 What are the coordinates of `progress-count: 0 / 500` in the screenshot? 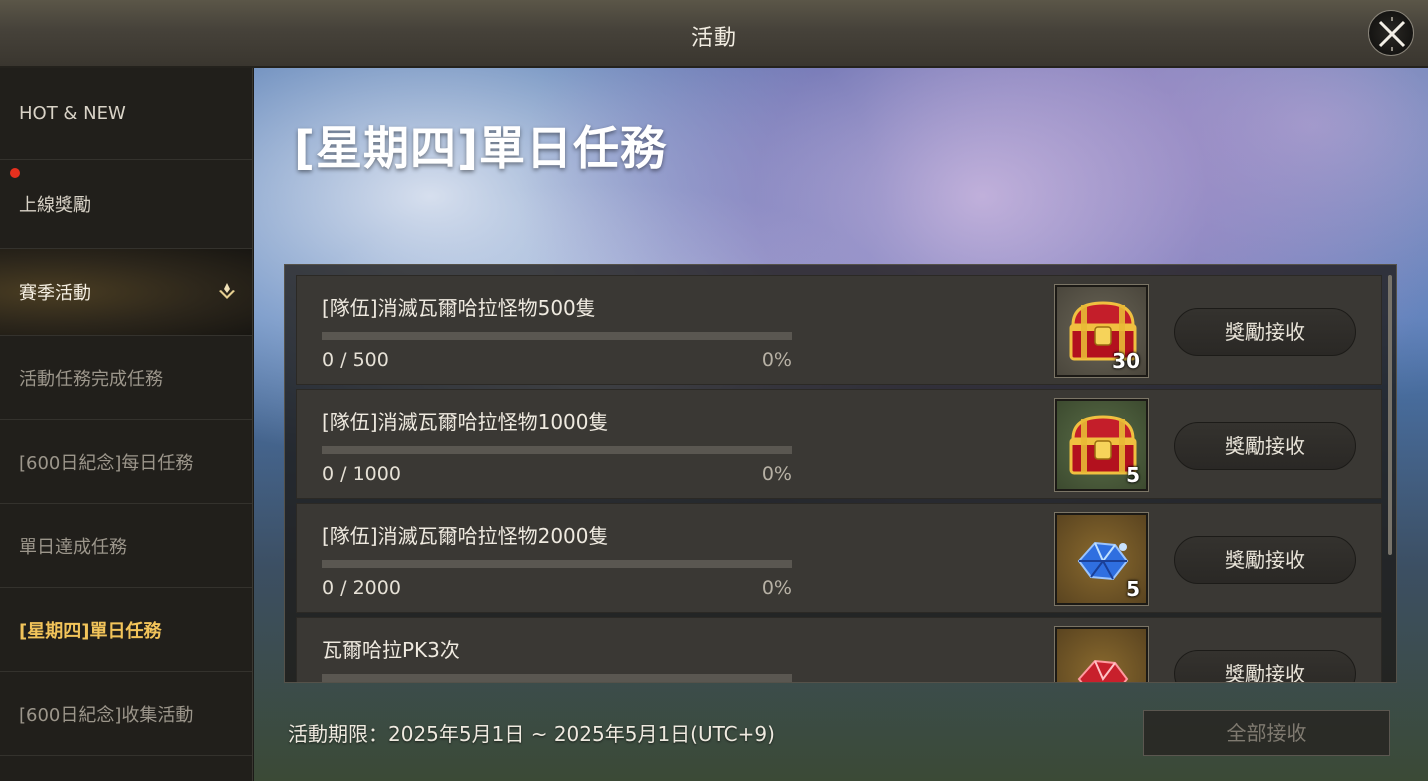 It's located at (355, 360).